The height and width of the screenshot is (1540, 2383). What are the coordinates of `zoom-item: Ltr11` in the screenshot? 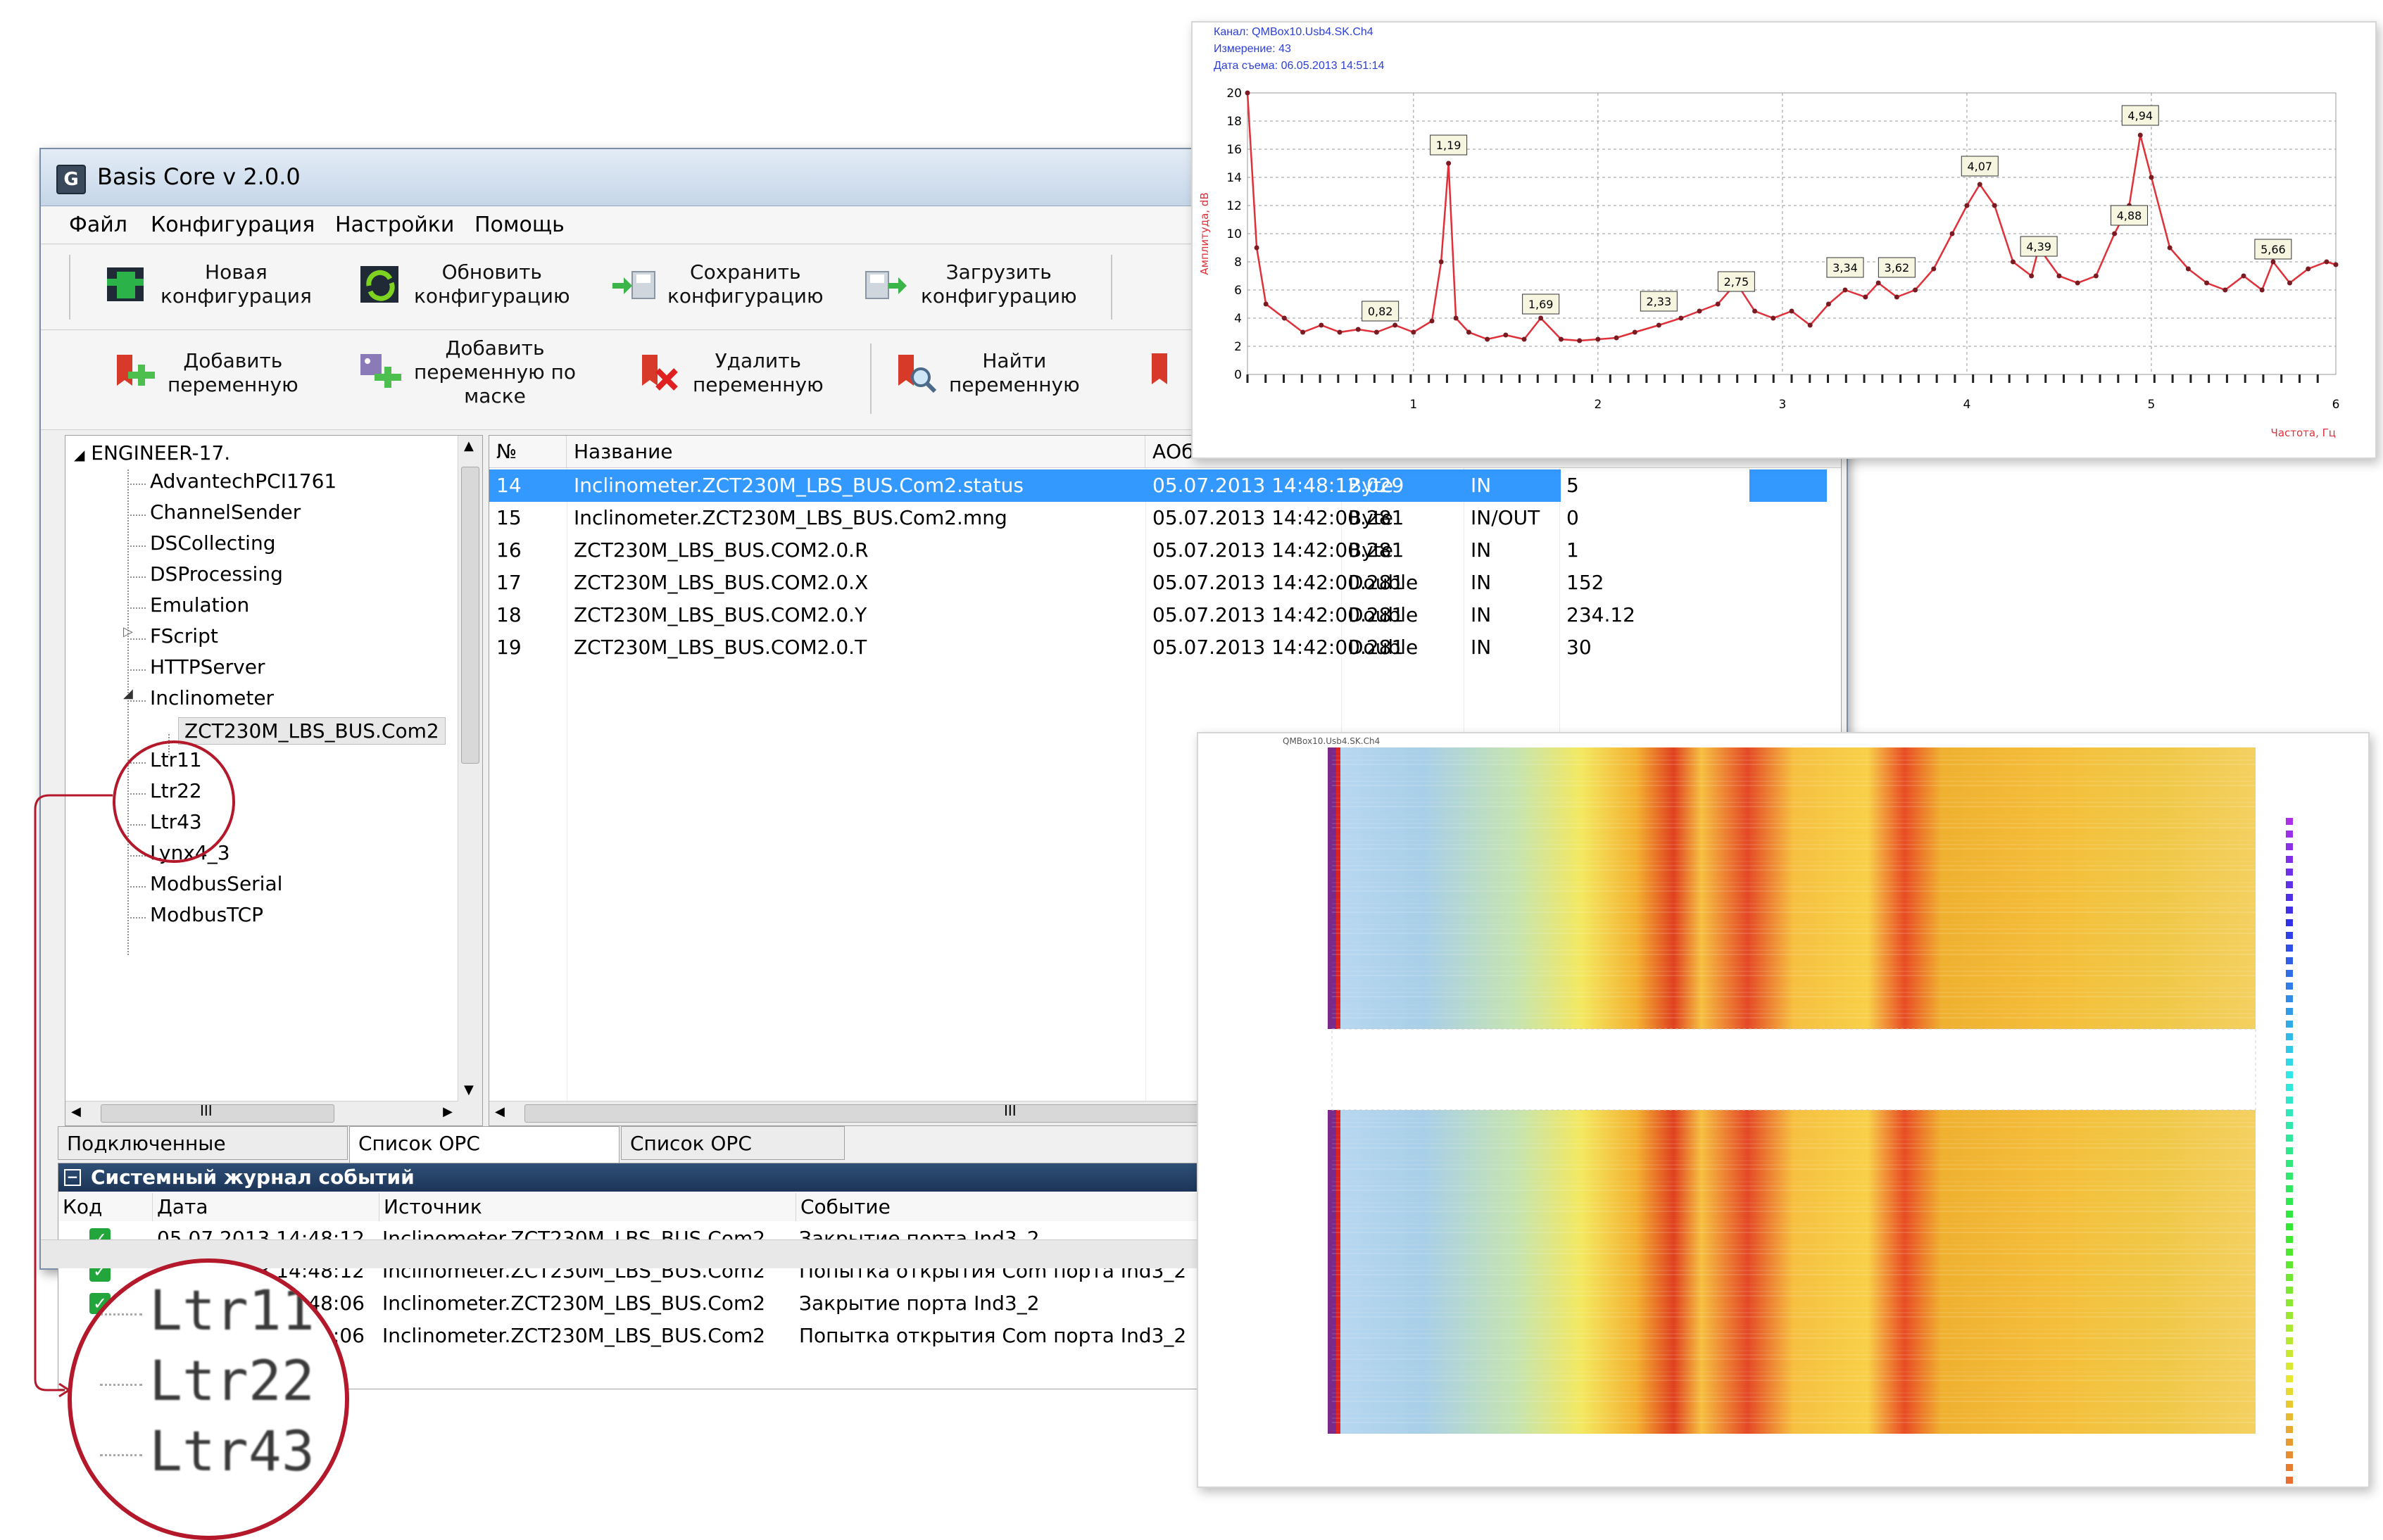 It's located at (232, 1311).